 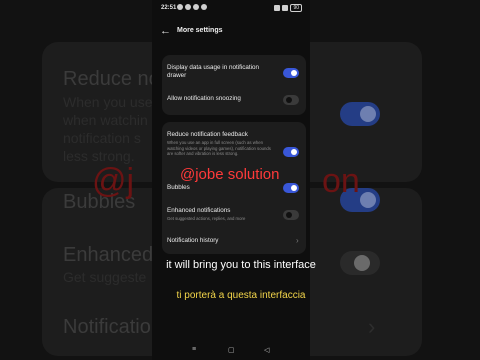 What do you see at coordinates (297, 240) in the screenshot?
I see `chevron-right-icon: ›` at bounding box center [297, 240].